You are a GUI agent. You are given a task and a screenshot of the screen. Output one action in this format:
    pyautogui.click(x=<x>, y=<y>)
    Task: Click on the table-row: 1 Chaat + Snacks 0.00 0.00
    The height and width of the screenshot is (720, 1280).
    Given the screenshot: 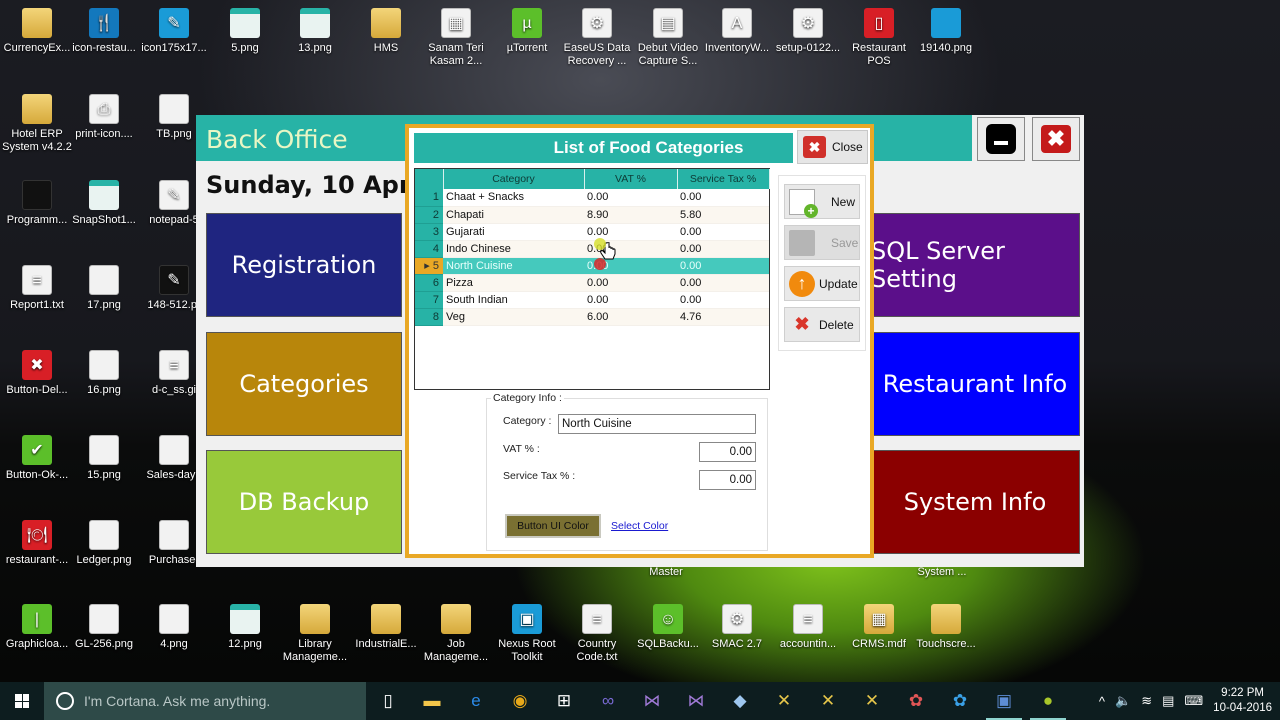 What is the action you would take?
    pyautogui.click(x=592, y=198)
    